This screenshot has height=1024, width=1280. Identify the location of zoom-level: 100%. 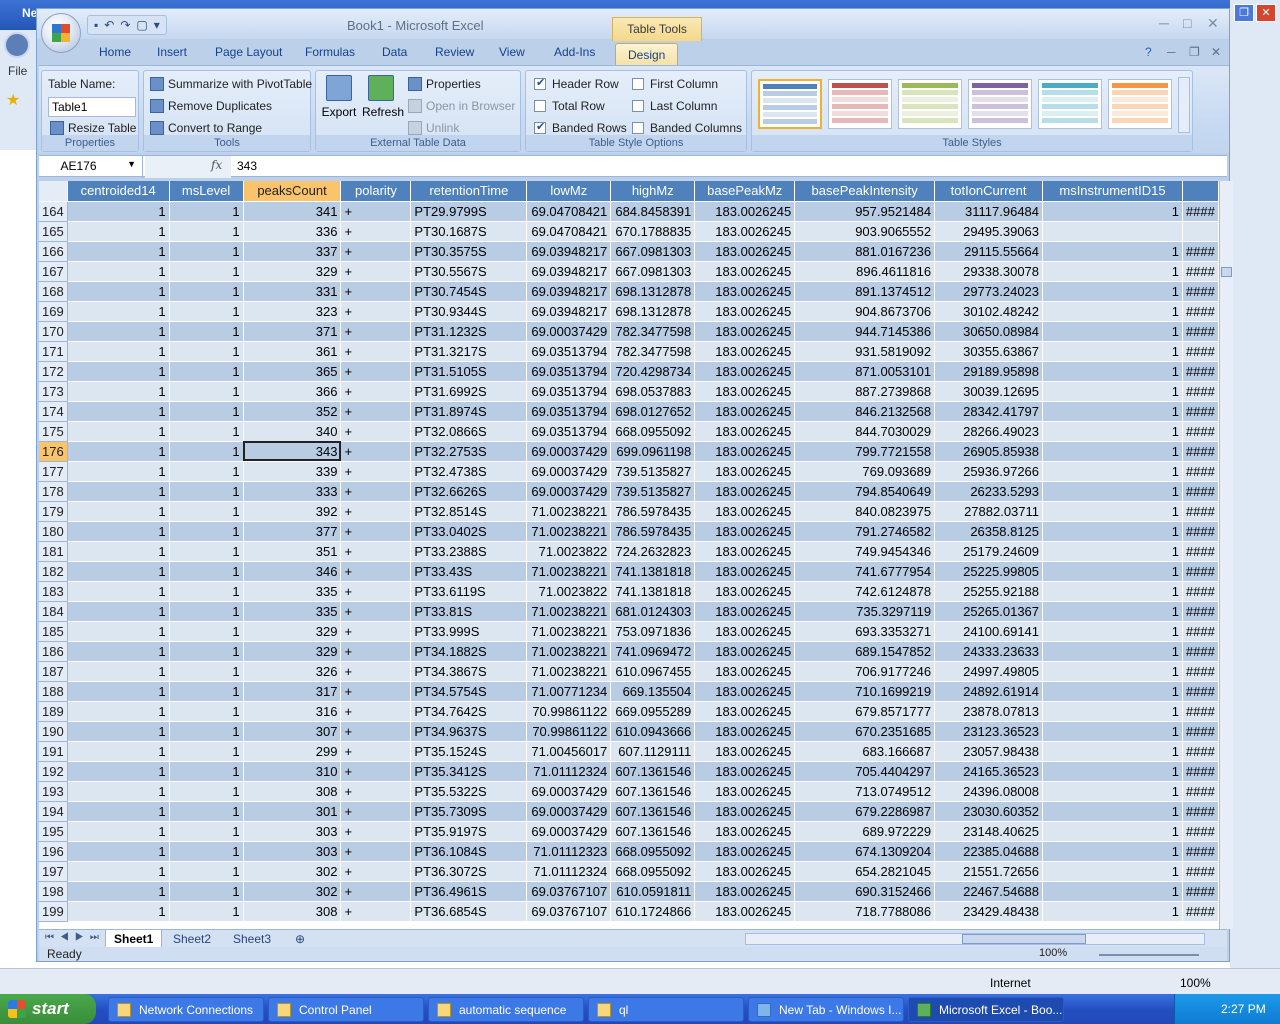
(1053, 953).